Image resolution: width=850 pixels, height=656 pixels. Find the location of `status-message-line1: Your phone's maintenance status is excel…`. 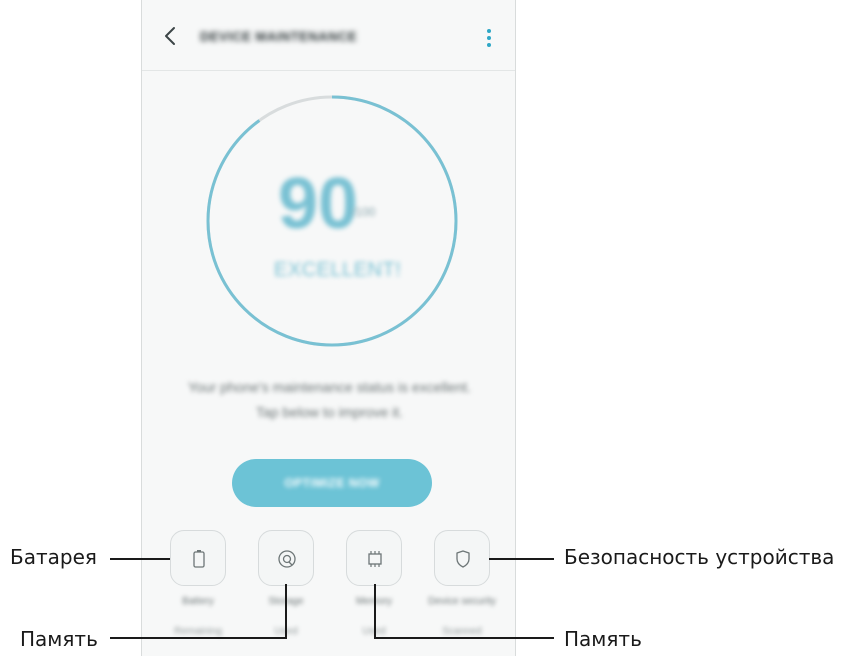

status-message-line1: Your phone's maintenance status is excel… is located at coordinates (329, 387).